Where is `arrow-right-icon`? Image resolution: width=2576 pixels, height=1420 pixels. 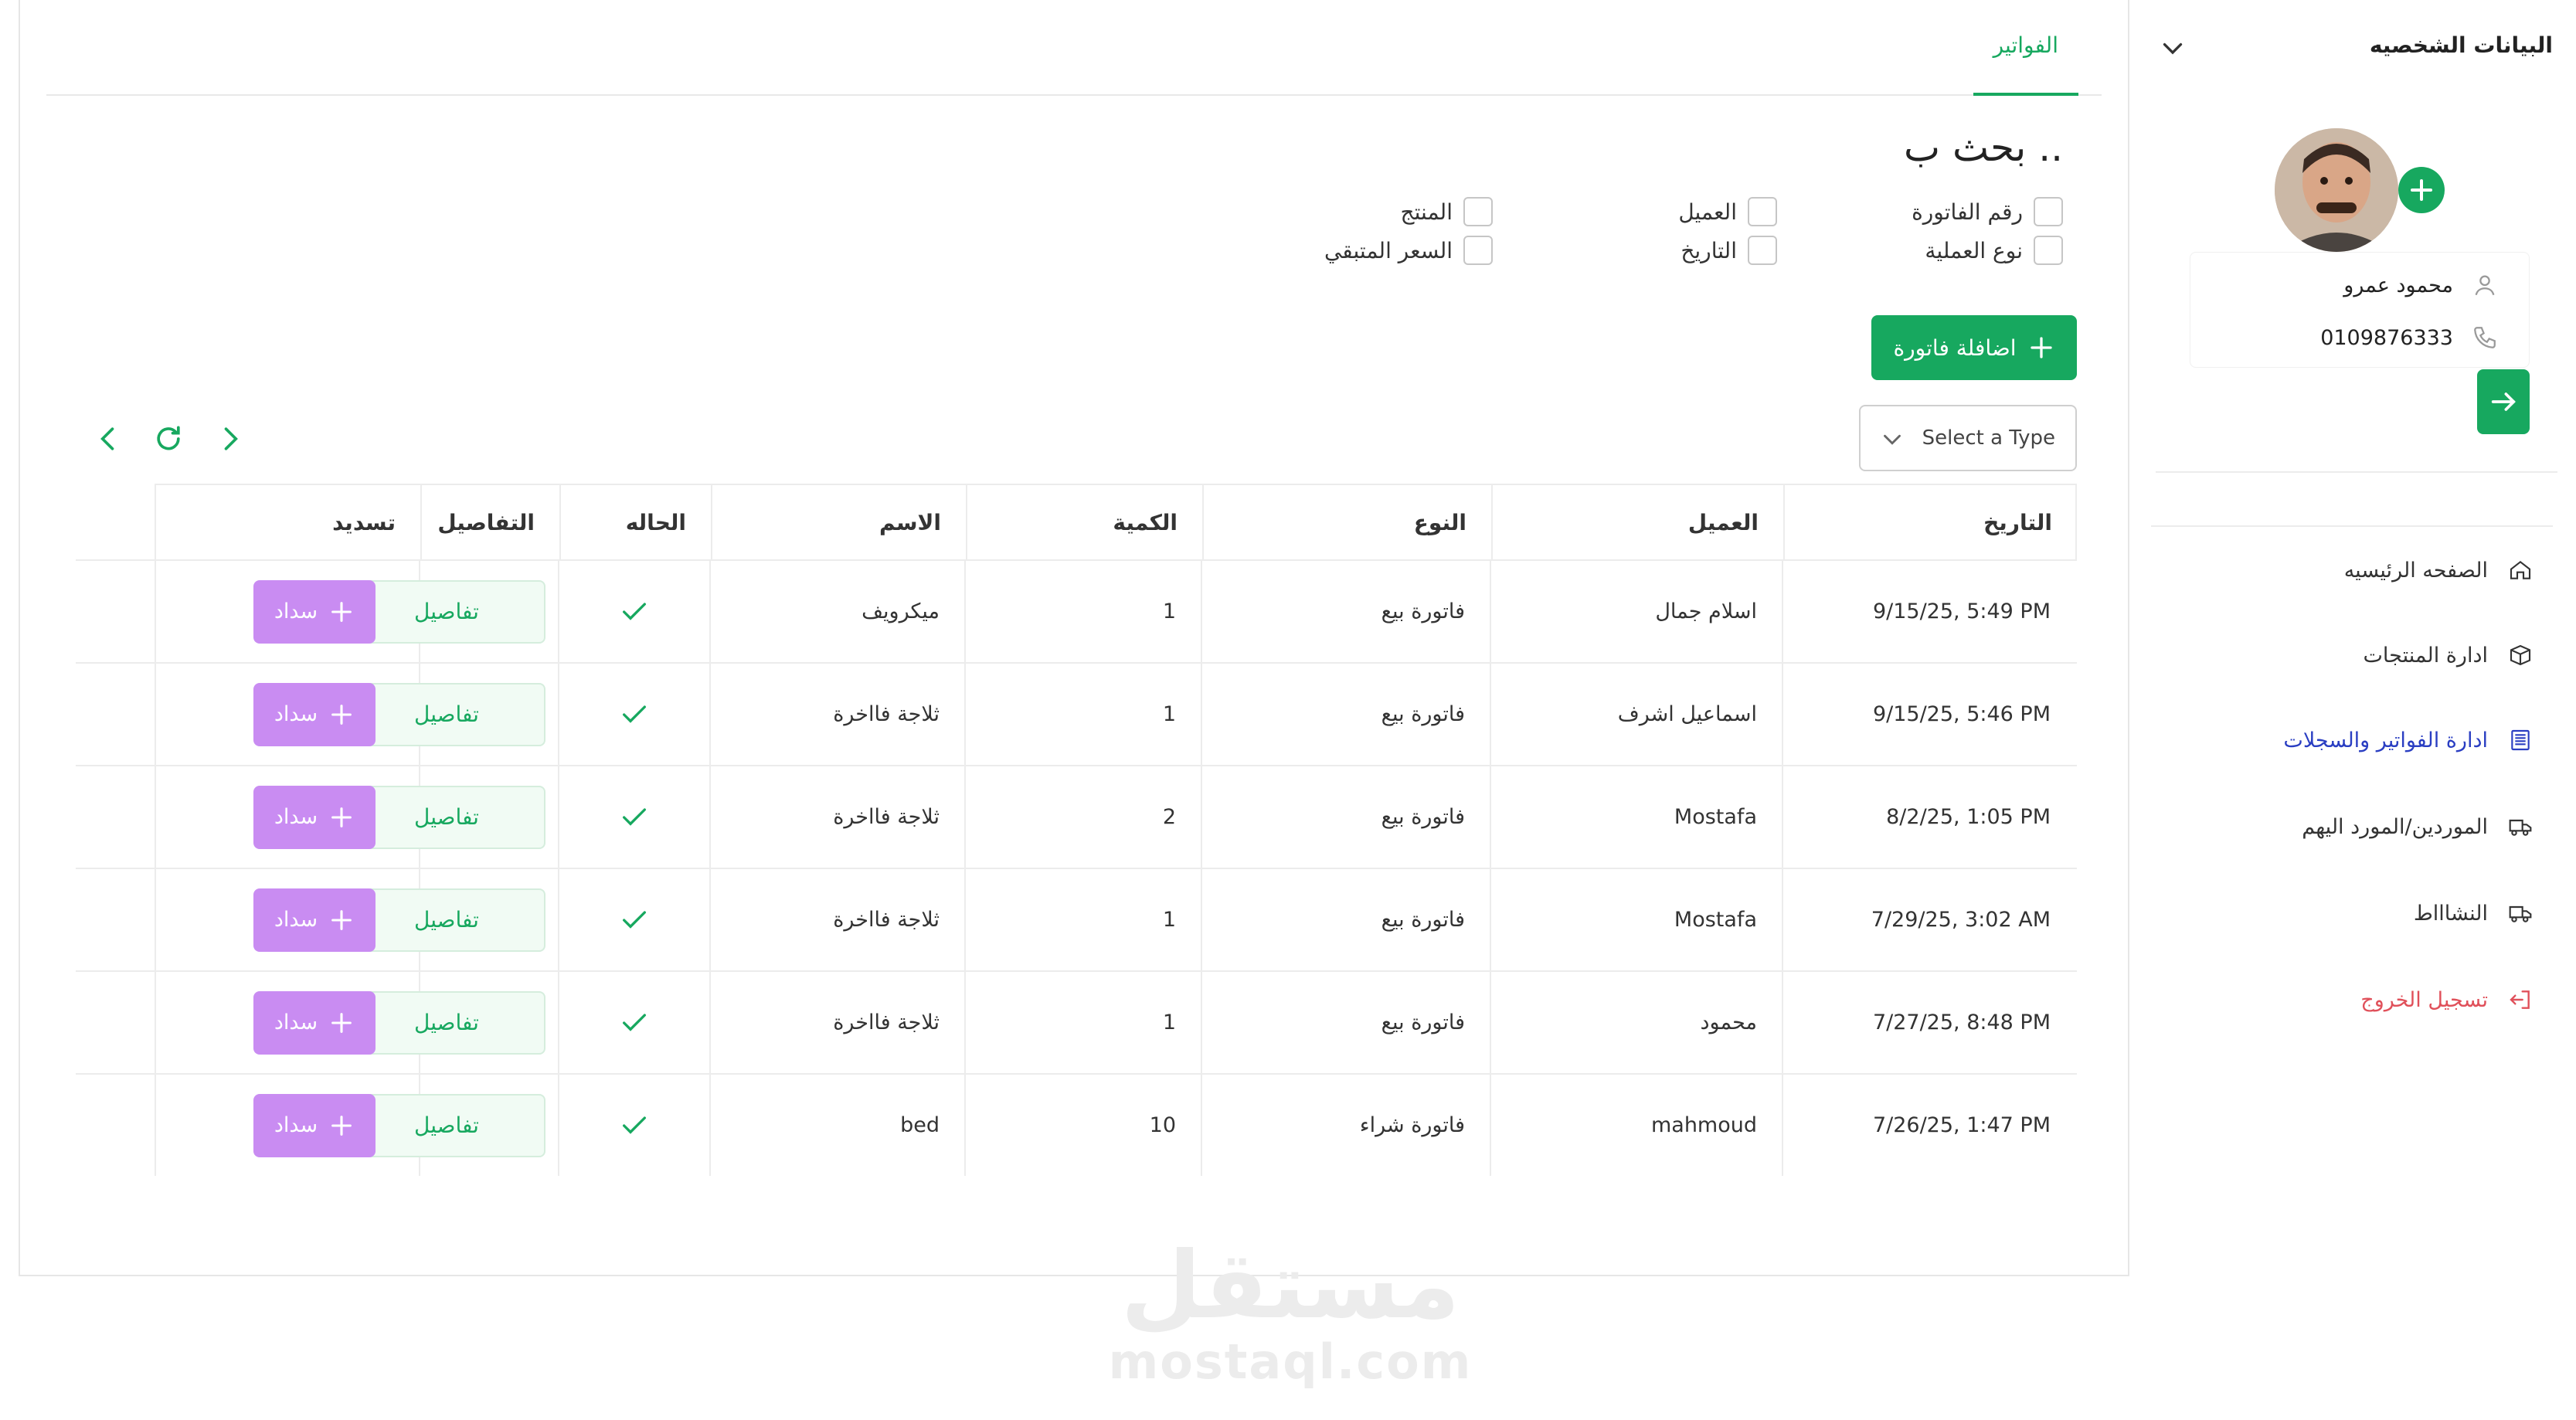 arrow-right-icon is located at coordinates (2503, 402).